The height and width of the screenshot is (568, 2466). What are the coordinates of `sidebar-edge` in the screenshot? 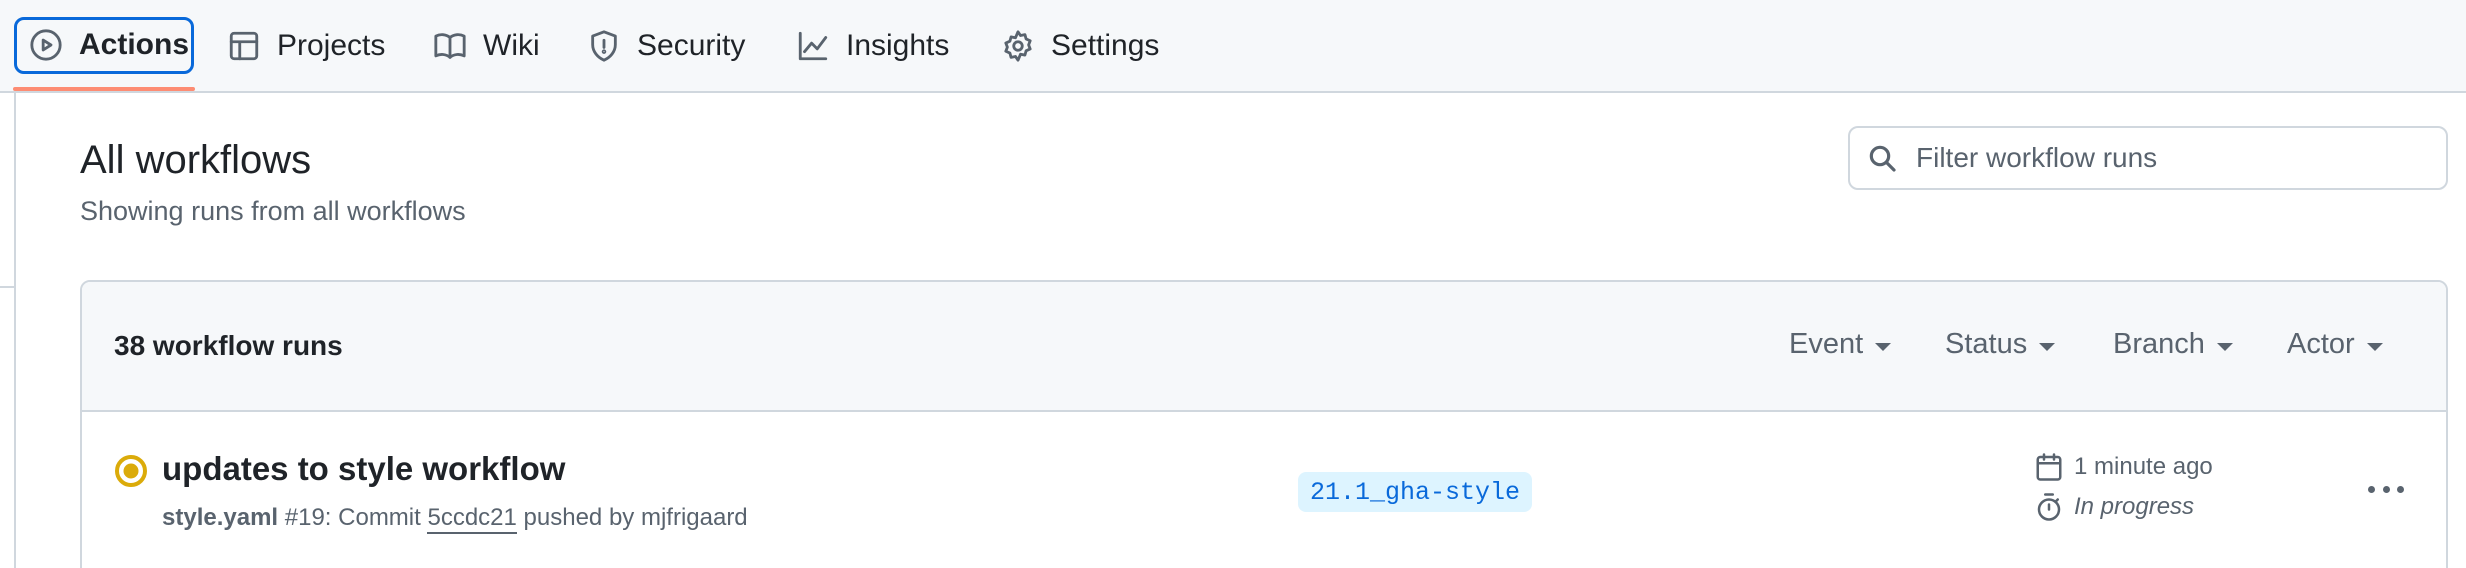 It's located at (8, 330).